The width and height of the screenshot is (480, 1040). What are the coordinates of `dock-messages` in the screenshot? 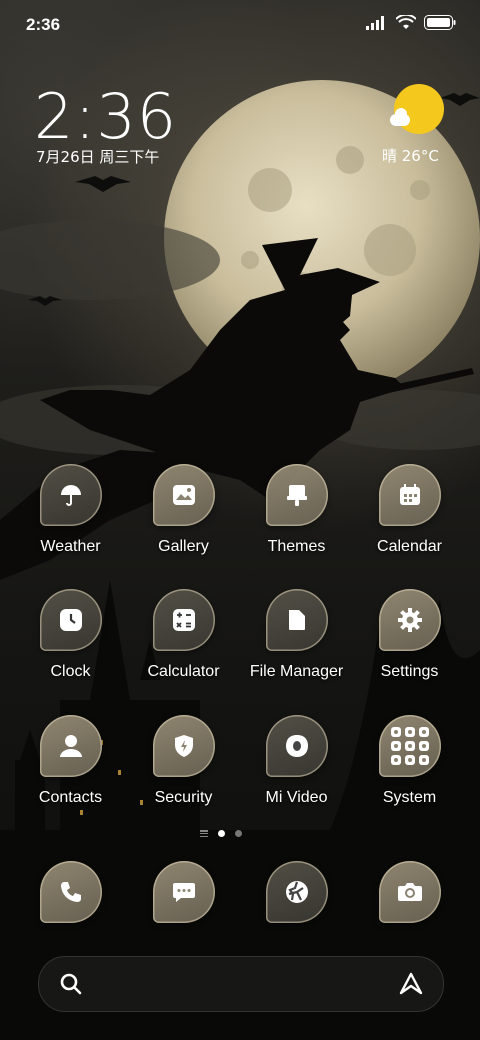 It's located at (183, 894).